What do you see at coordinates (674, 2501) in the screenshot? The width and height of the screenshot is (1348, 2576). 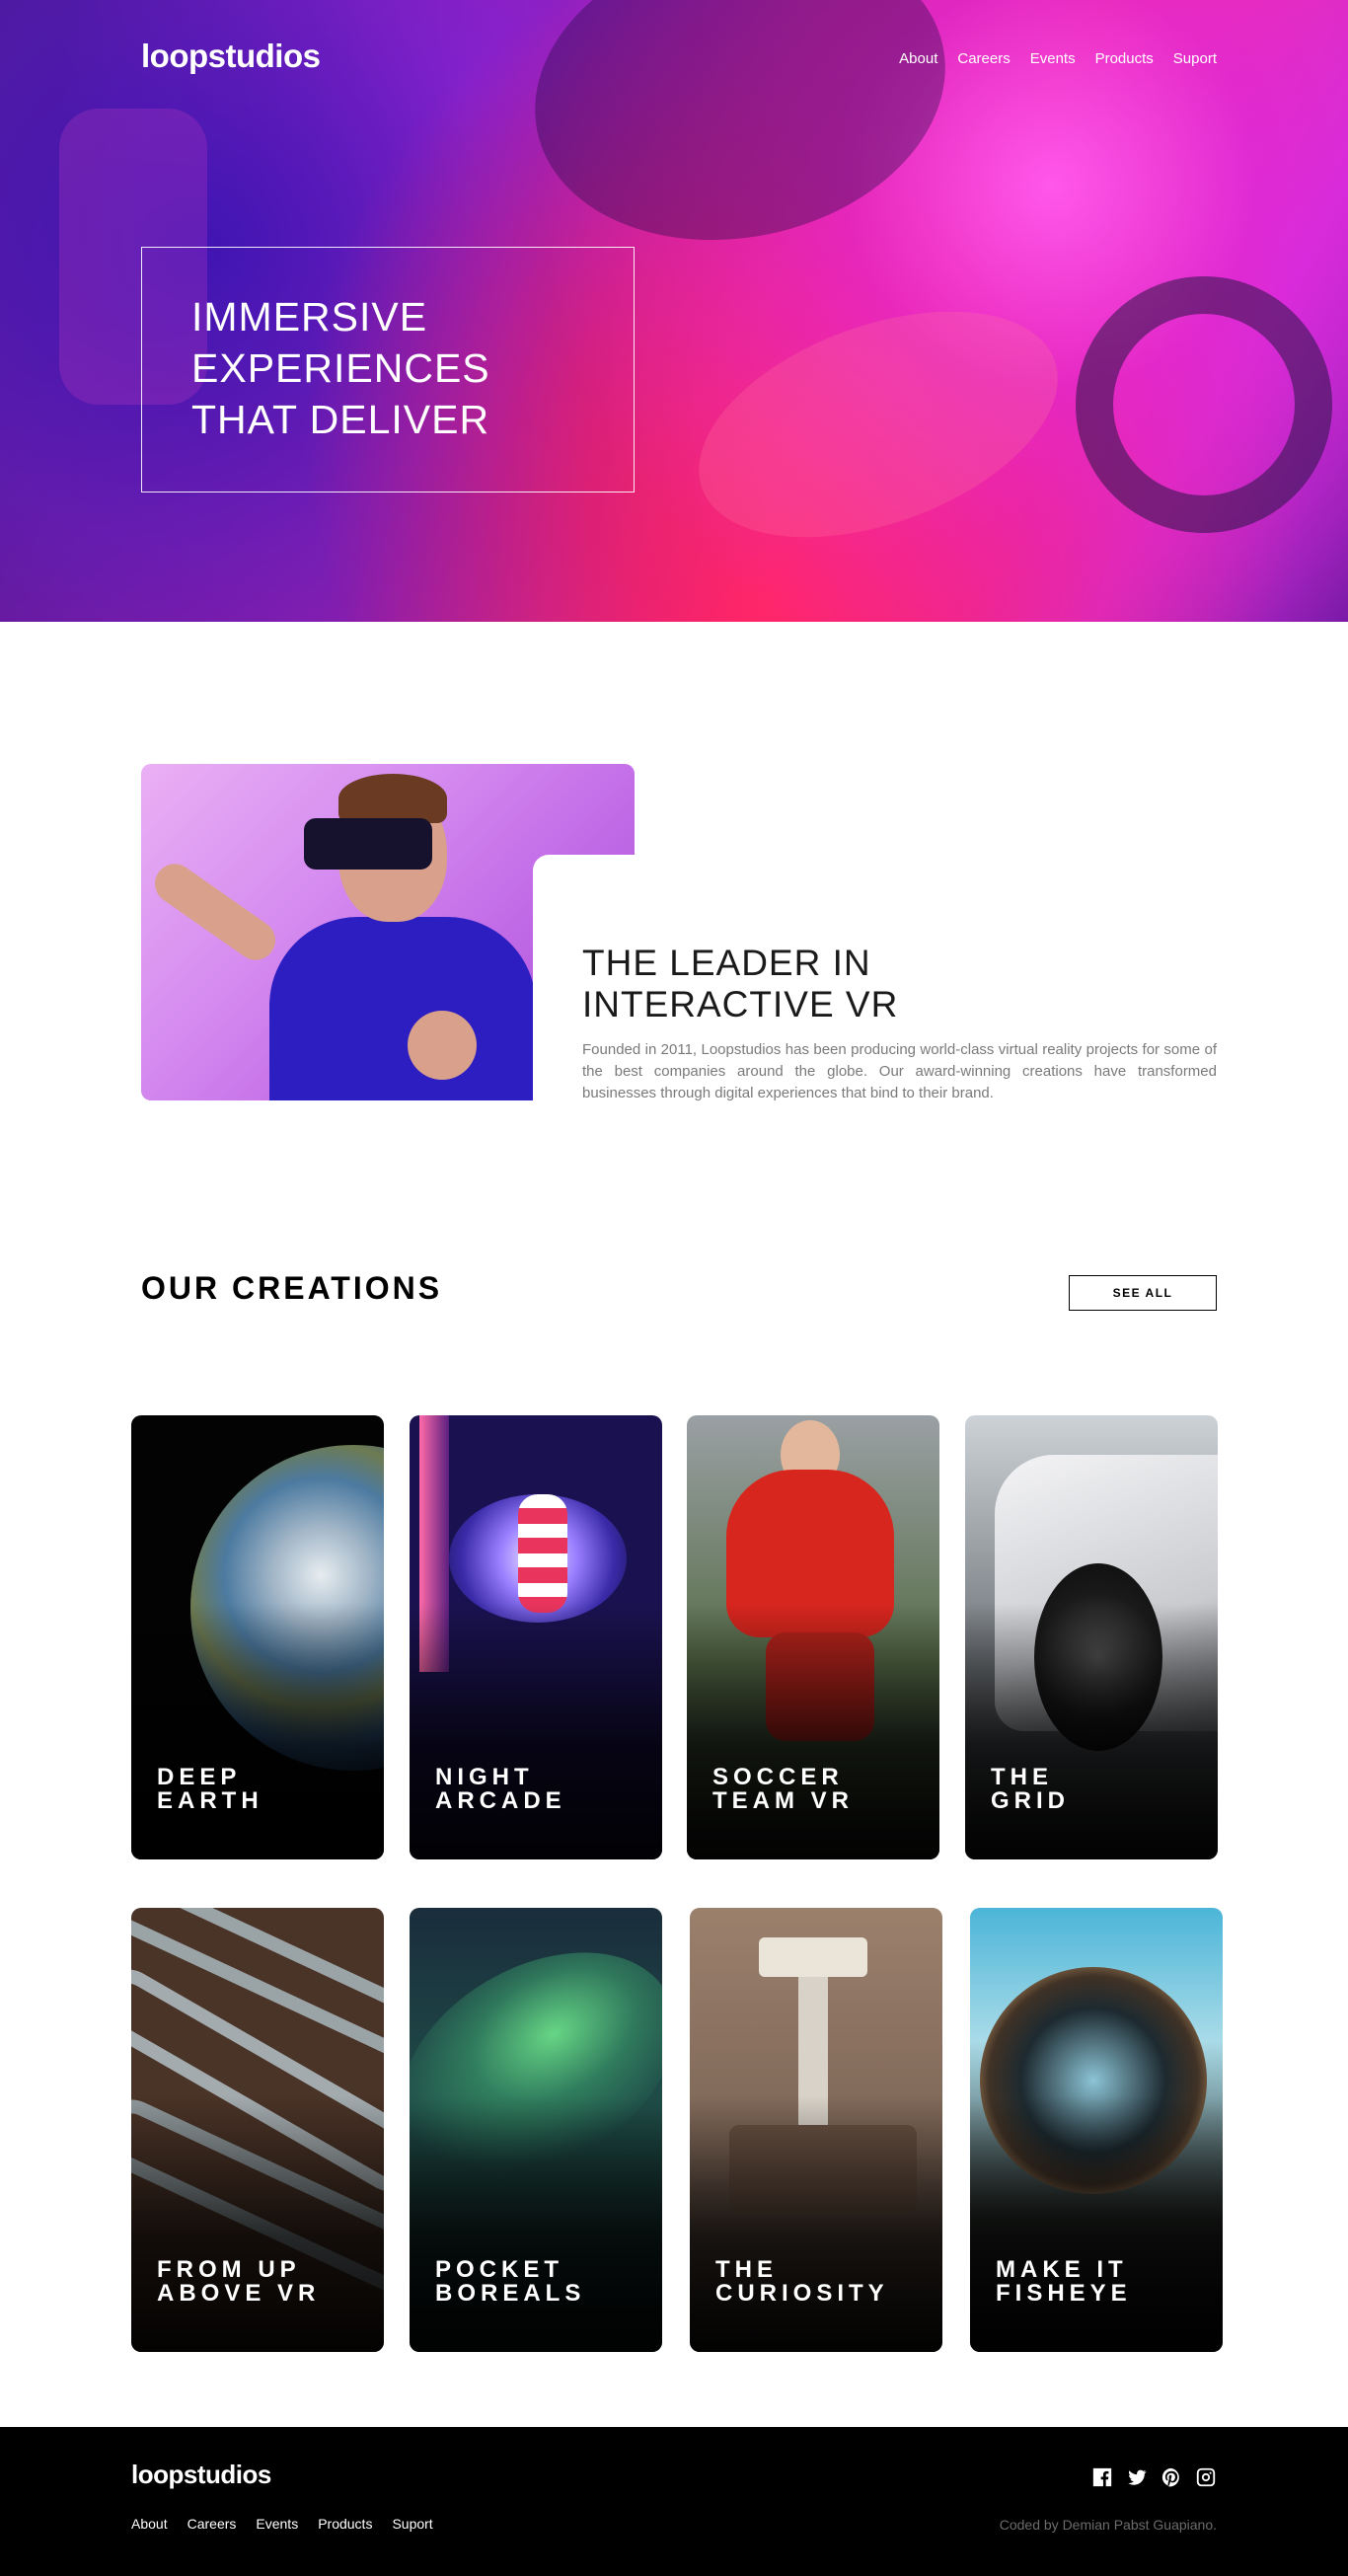 I see `footer` at bounding box center [674, 2501].